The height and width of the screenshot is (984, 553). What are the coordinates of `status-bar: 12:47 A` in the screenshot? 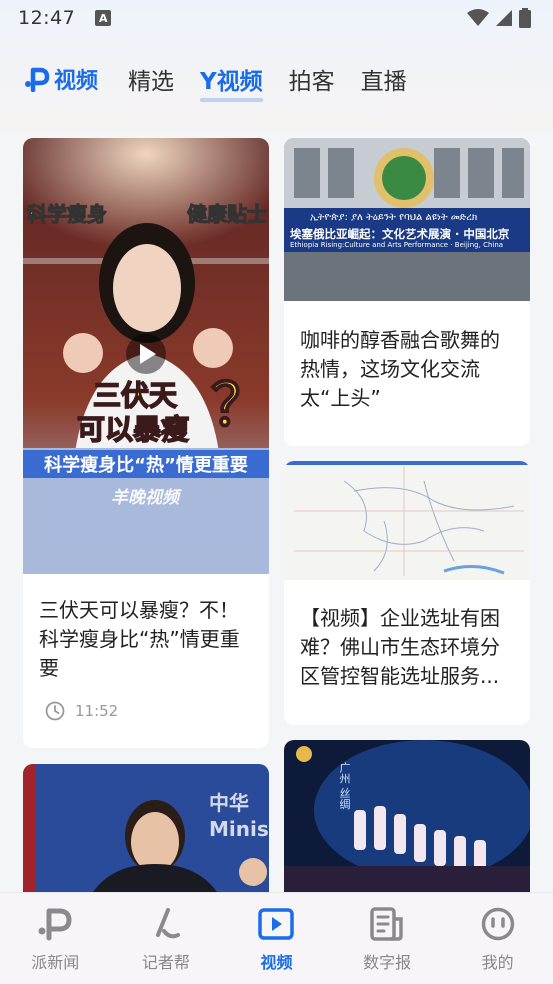 It's located at (276, 18).